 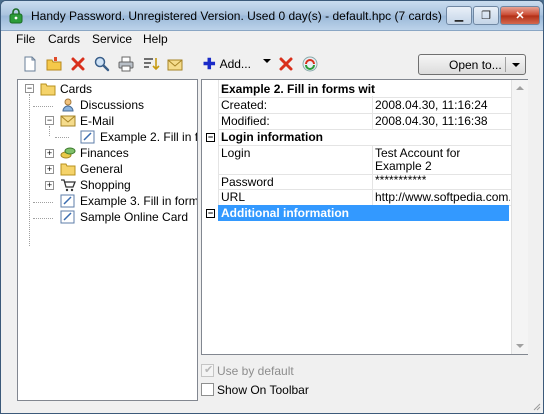 I want to click on tree-label-cards: Cards, so click(x=76, y=89).